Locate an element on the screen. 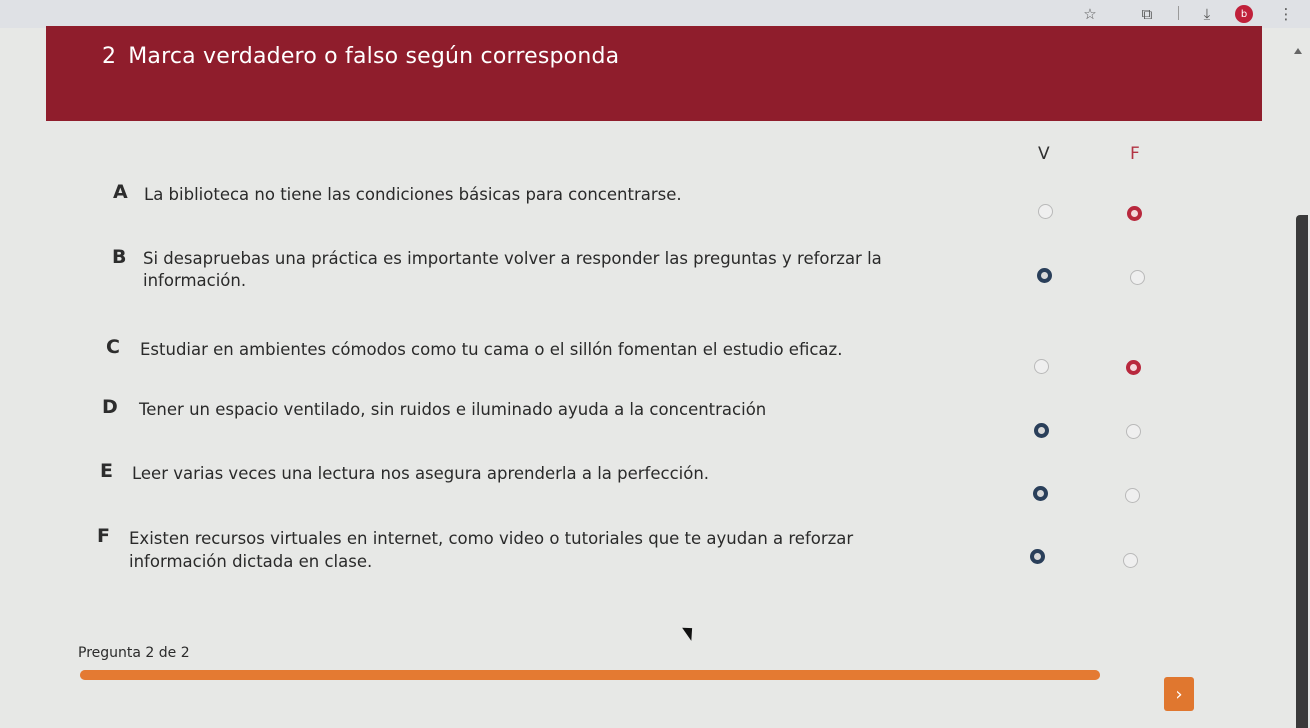 This screenshot has height=728, width=1310. statement-text-line2: información. is located at coordinates (195, 280).